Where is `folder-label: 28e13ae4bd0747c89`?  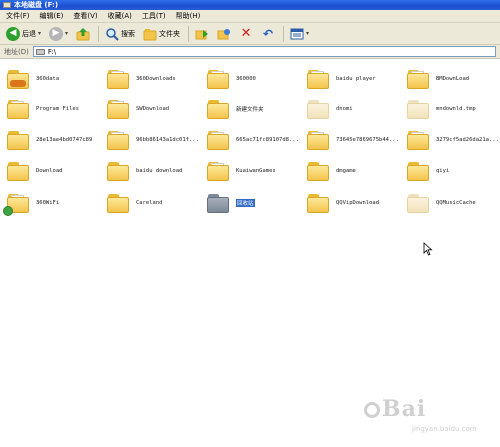 folder-label: 28e13ae4bd0747c89 is located at coordinates (64, 140).